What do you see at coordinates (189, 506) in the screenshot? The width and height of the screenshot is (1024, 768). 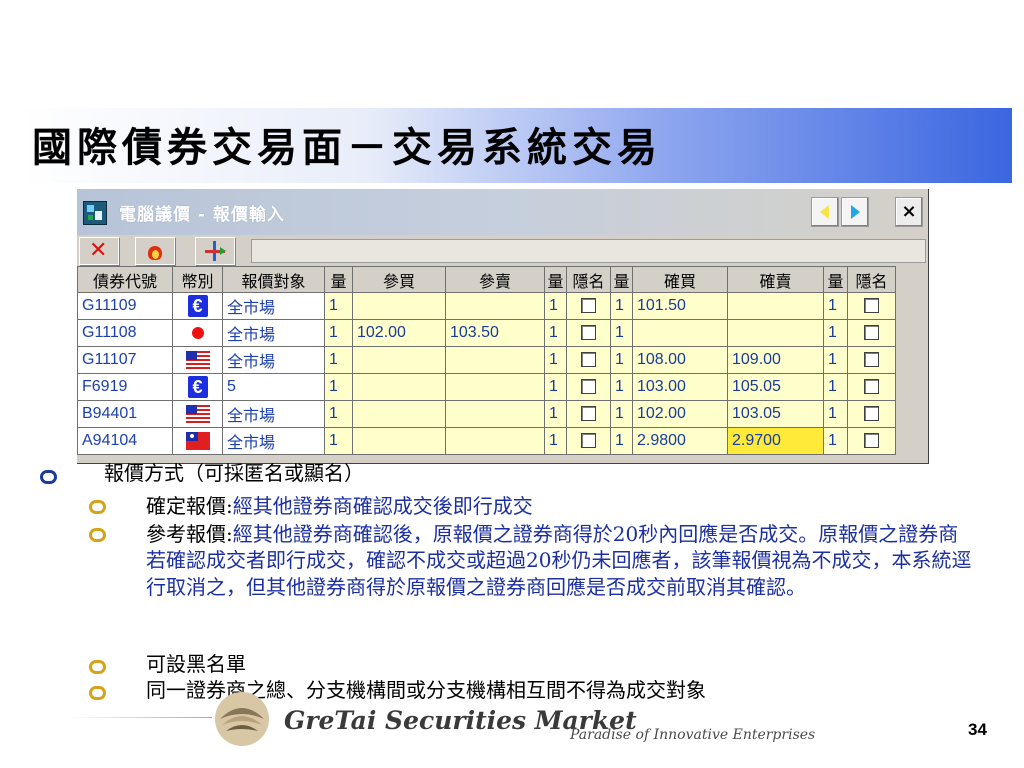 I see `firm-quote-label: 確定報價:` at bounding box center [189, 506].